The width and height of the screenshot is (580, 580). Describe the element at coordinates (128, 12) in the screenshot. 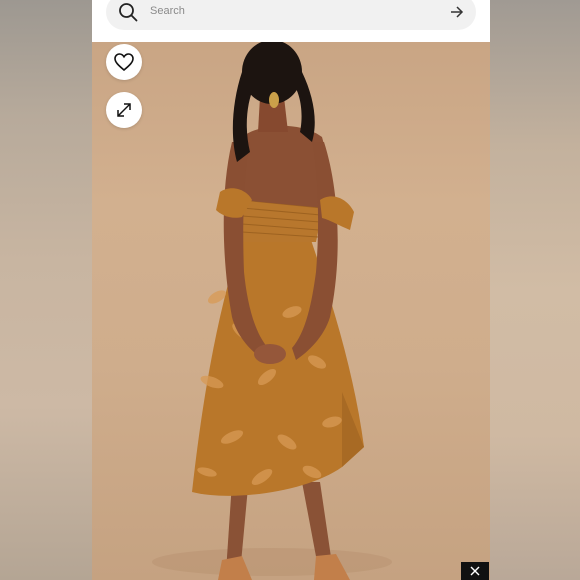

I see `search-icon` at that location.